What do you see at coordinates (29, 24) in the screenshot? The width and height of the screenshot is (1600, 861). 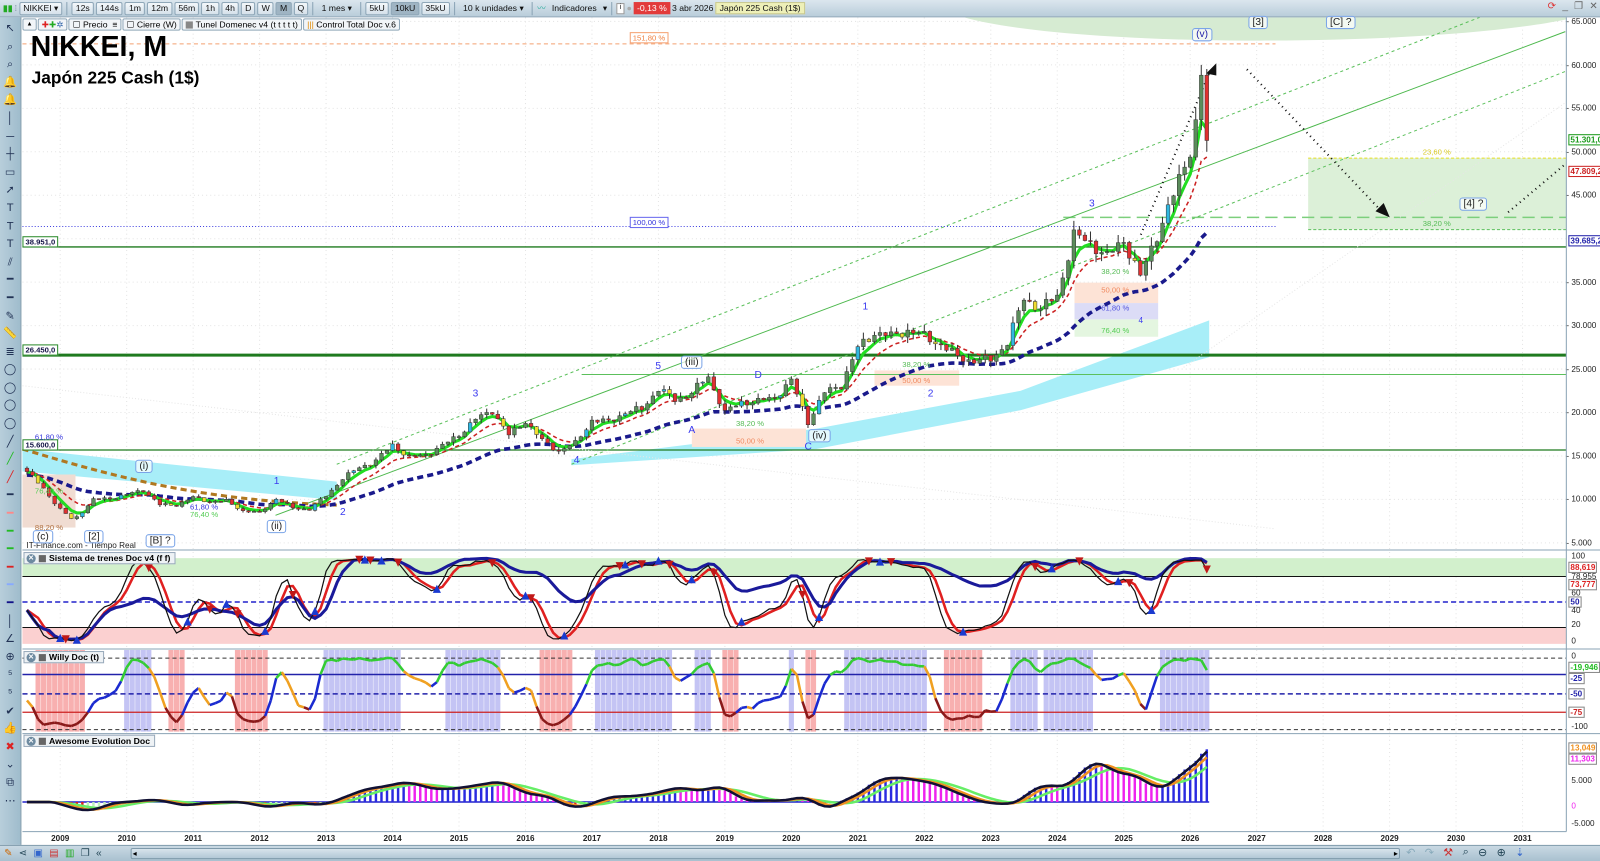 I see `collapse-toggle: ▲` at bounding box center [29, 24].